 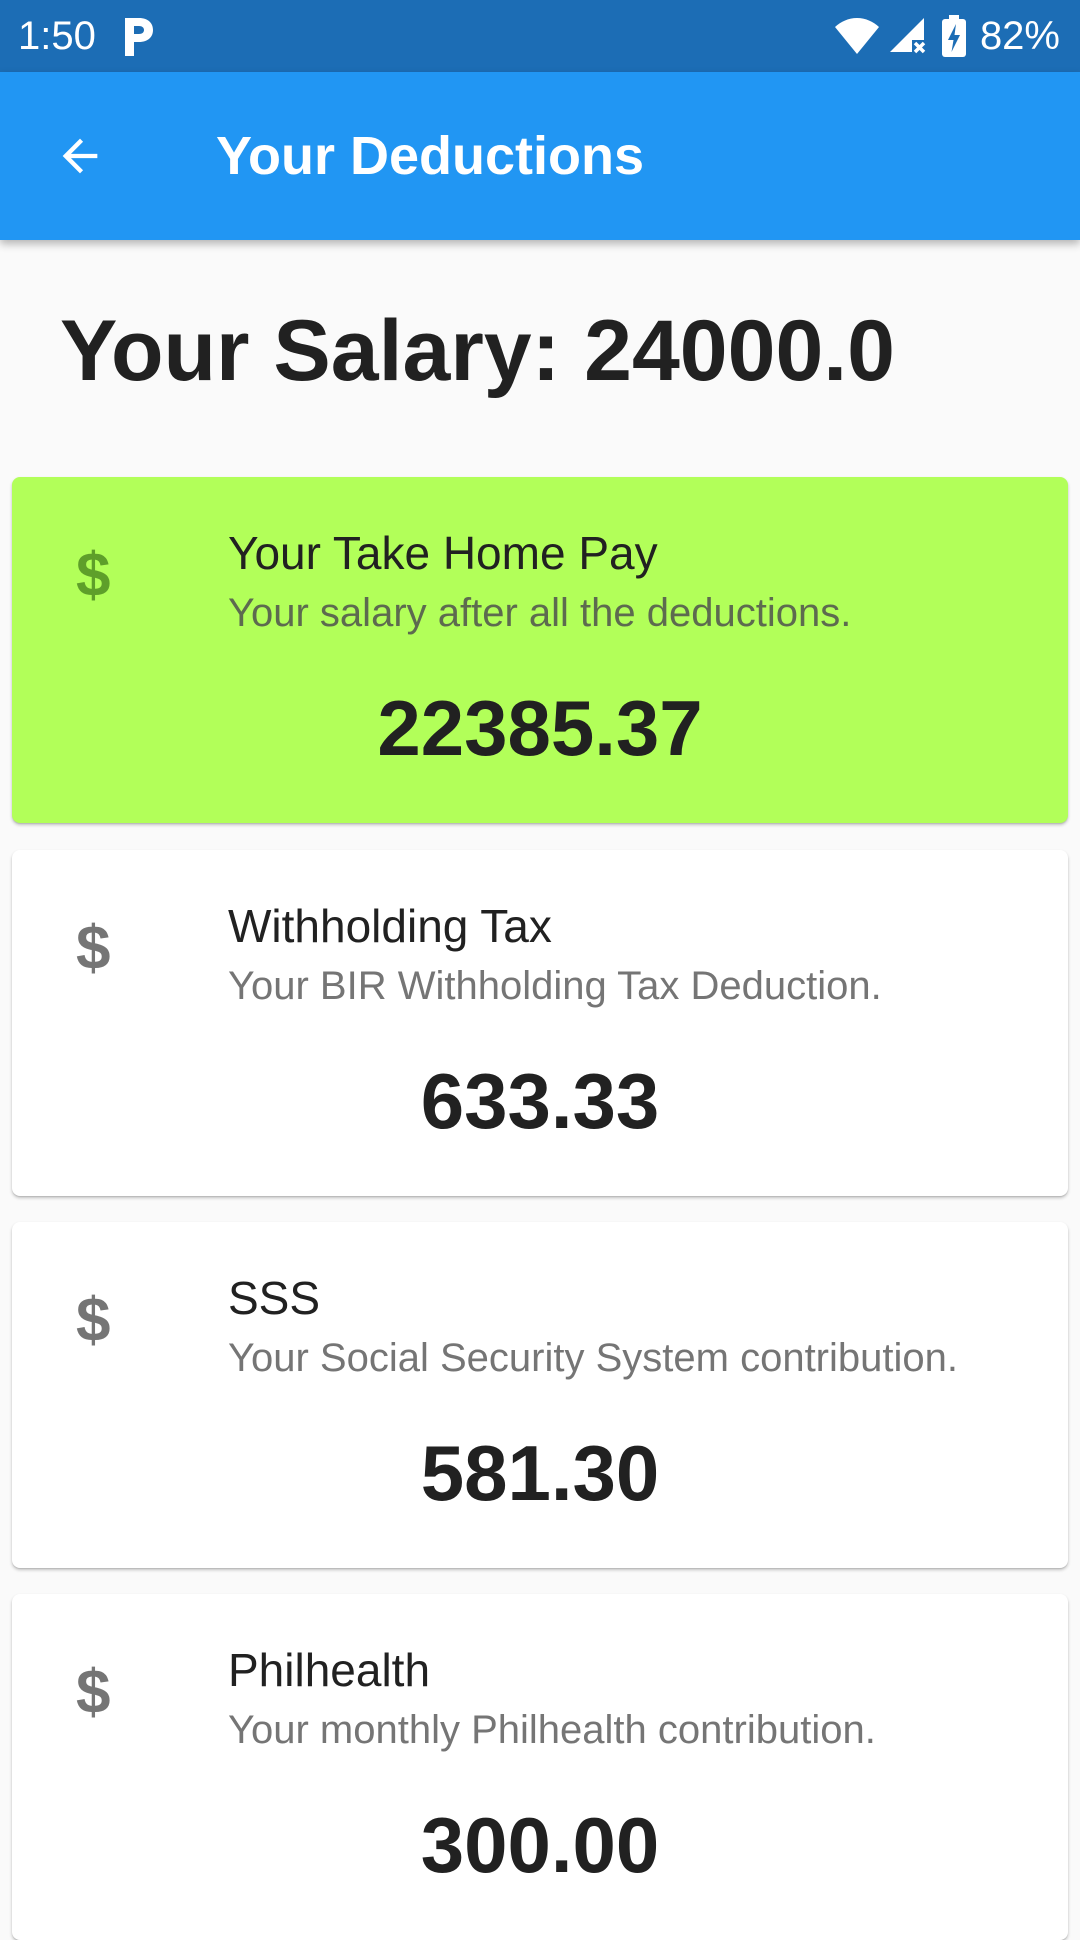 What do you see at coordinates (857, 36) in the screenshot?
I see `wifi-icon` at bounding box center [857, 36].